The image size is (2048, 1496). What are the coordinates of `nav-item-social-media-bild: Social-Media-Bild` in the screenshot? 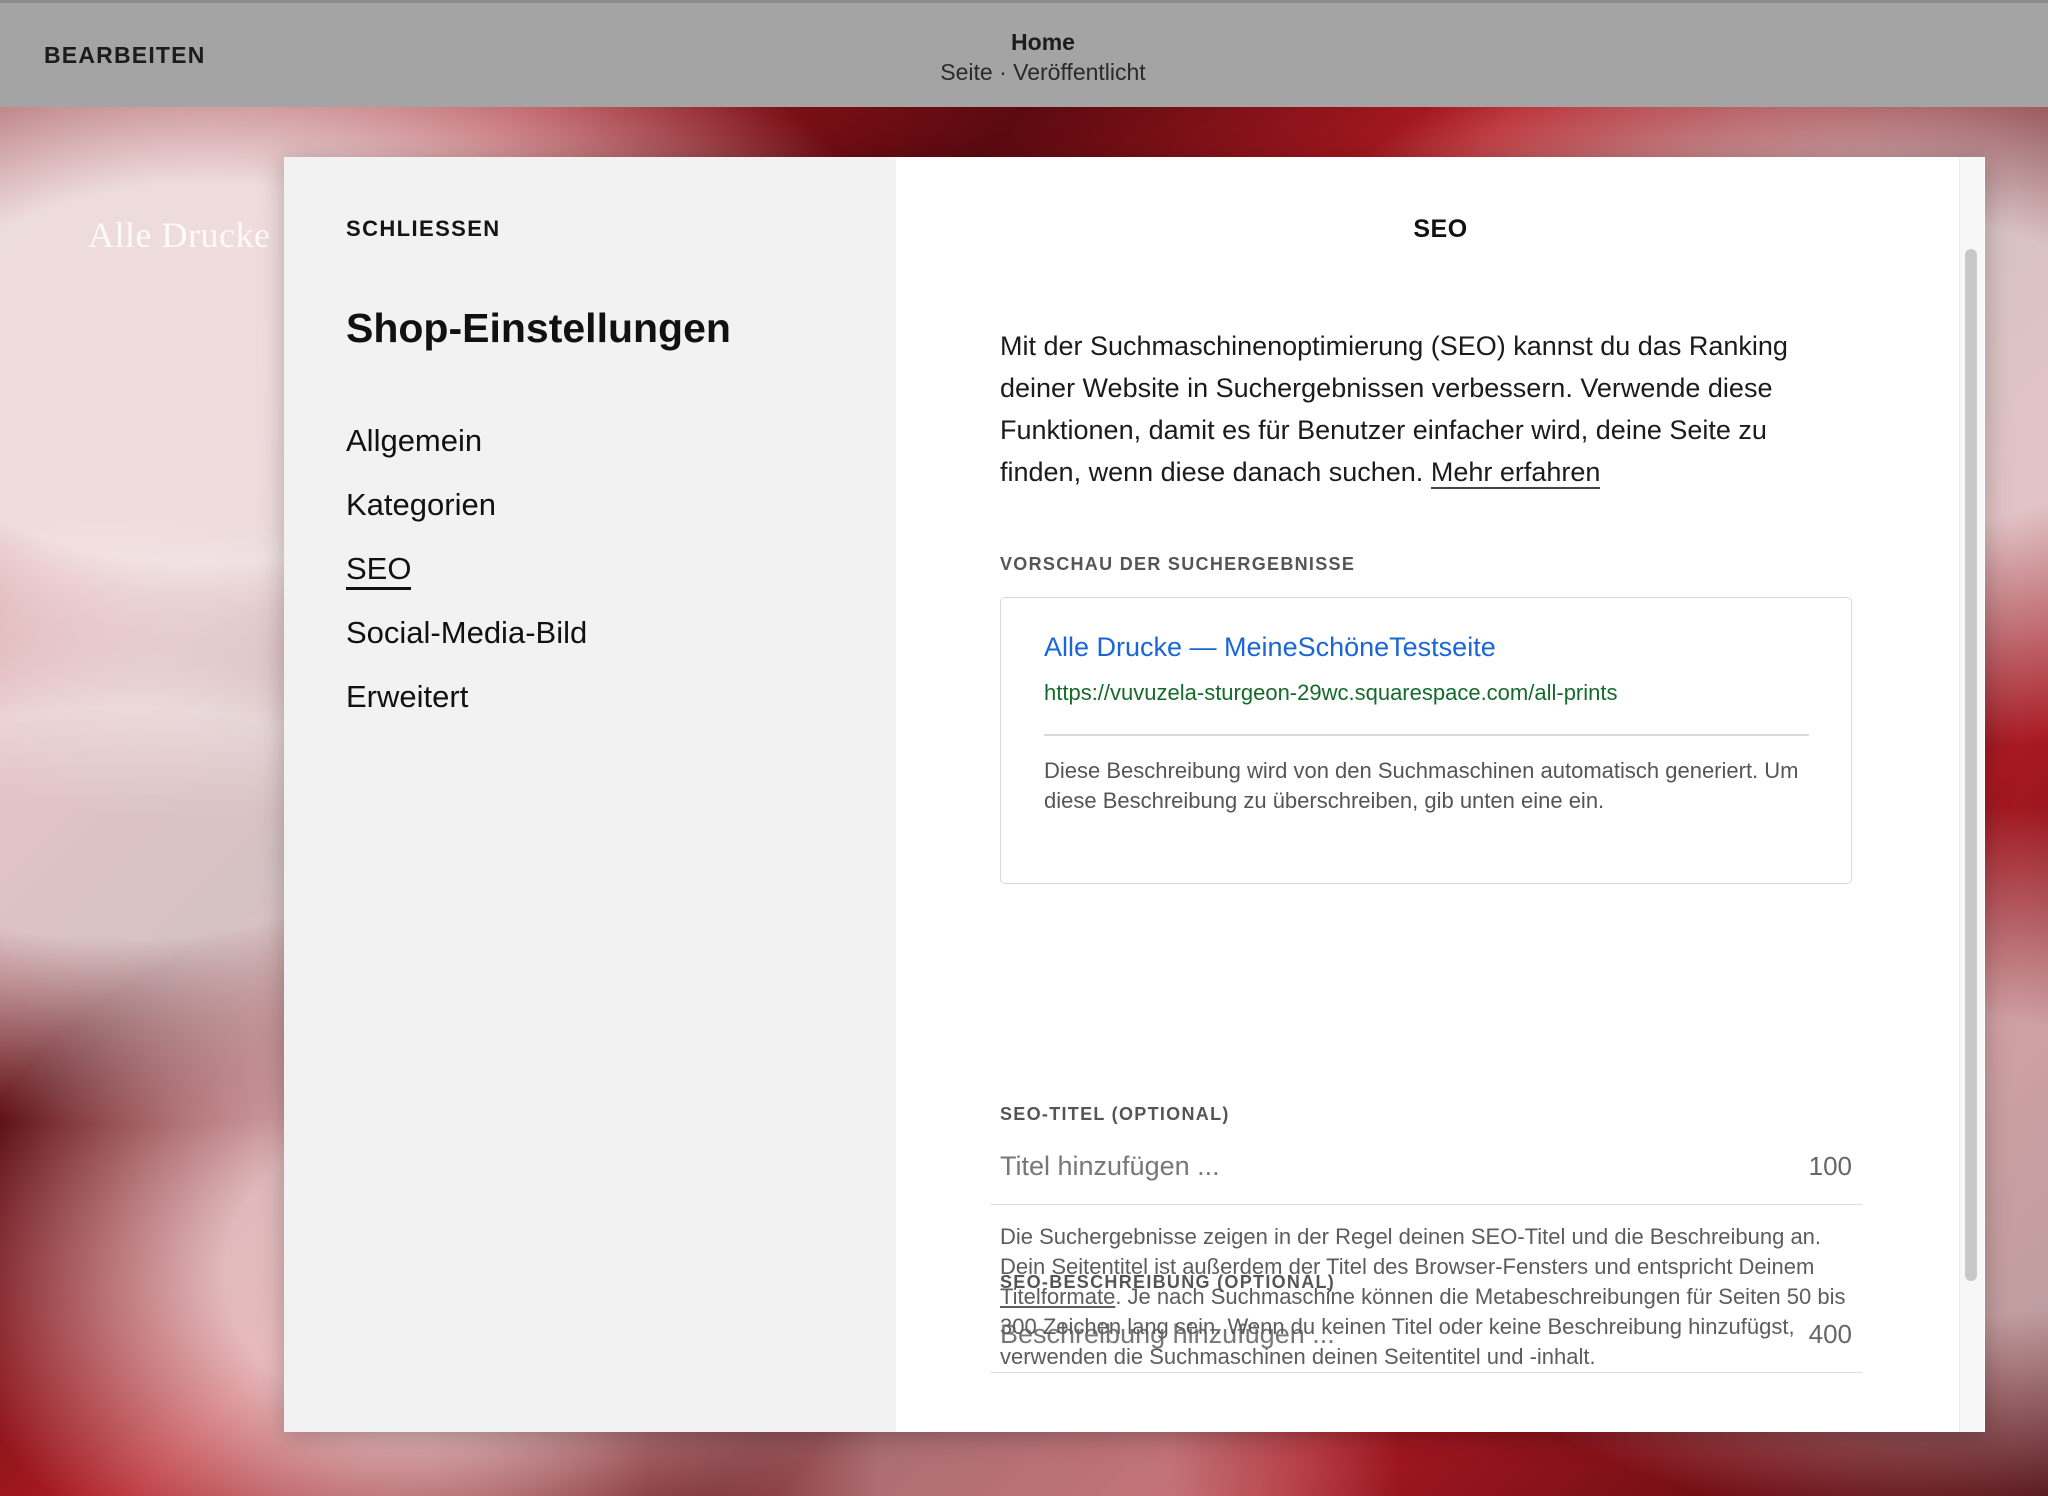 It's located at (466, 643).